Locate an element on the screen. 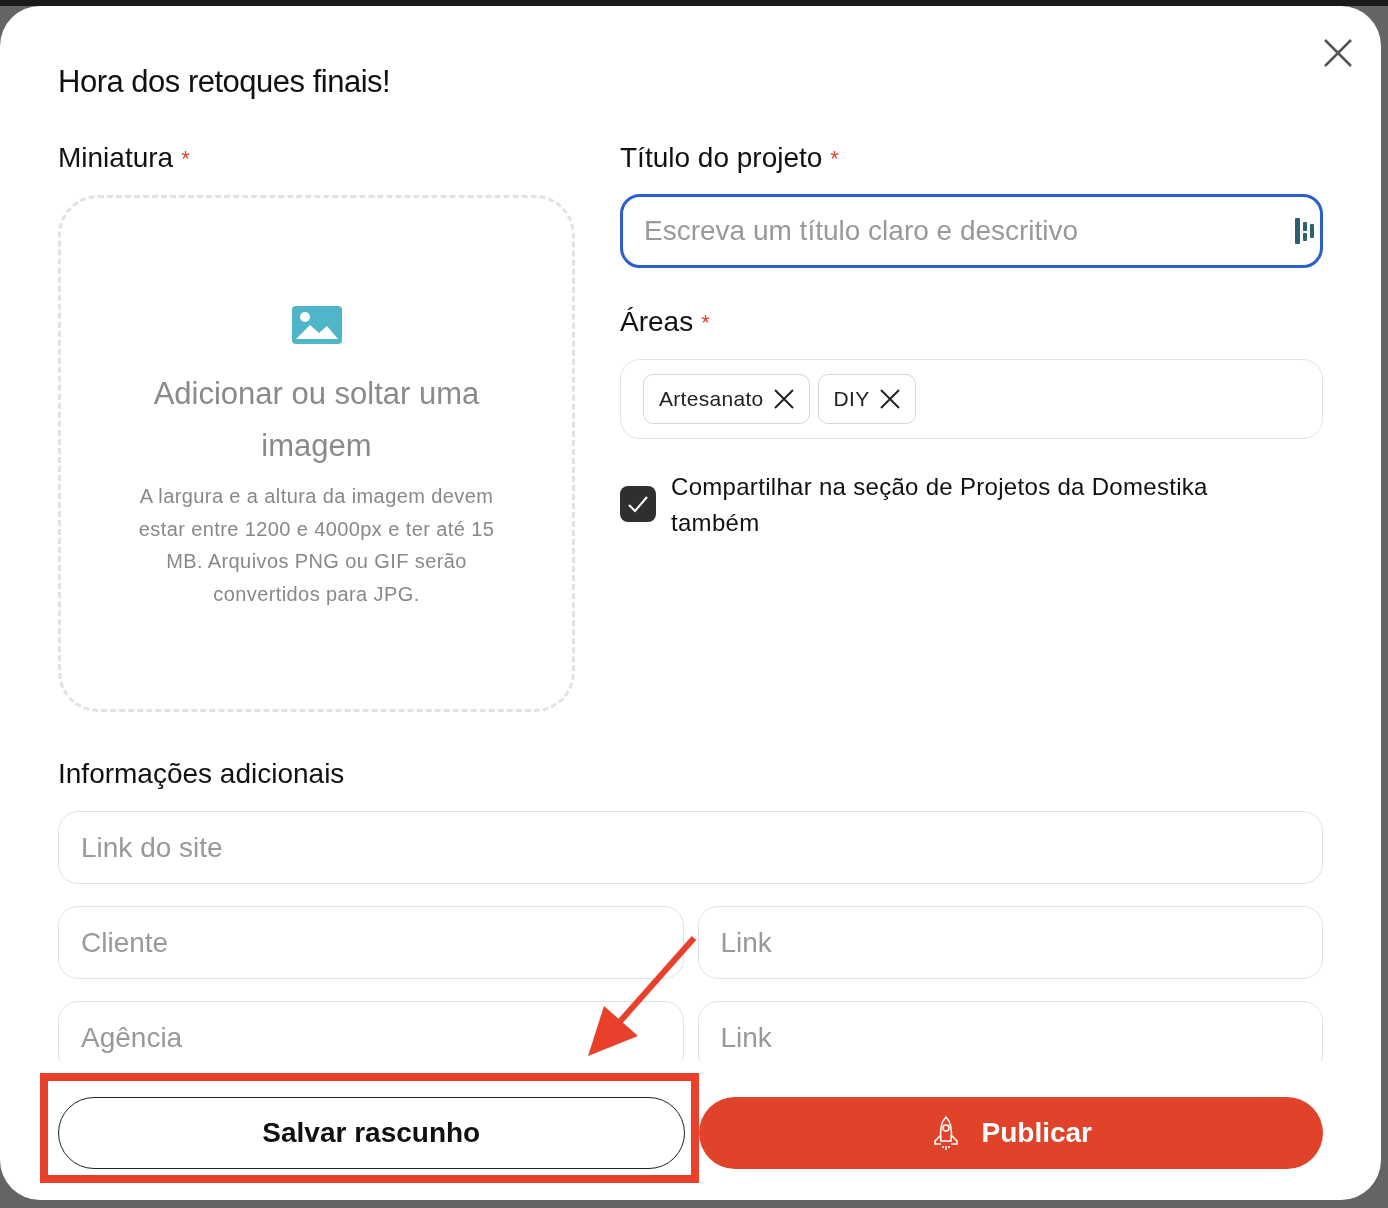  field-label: Áreas is located at coordinates (657, 322).